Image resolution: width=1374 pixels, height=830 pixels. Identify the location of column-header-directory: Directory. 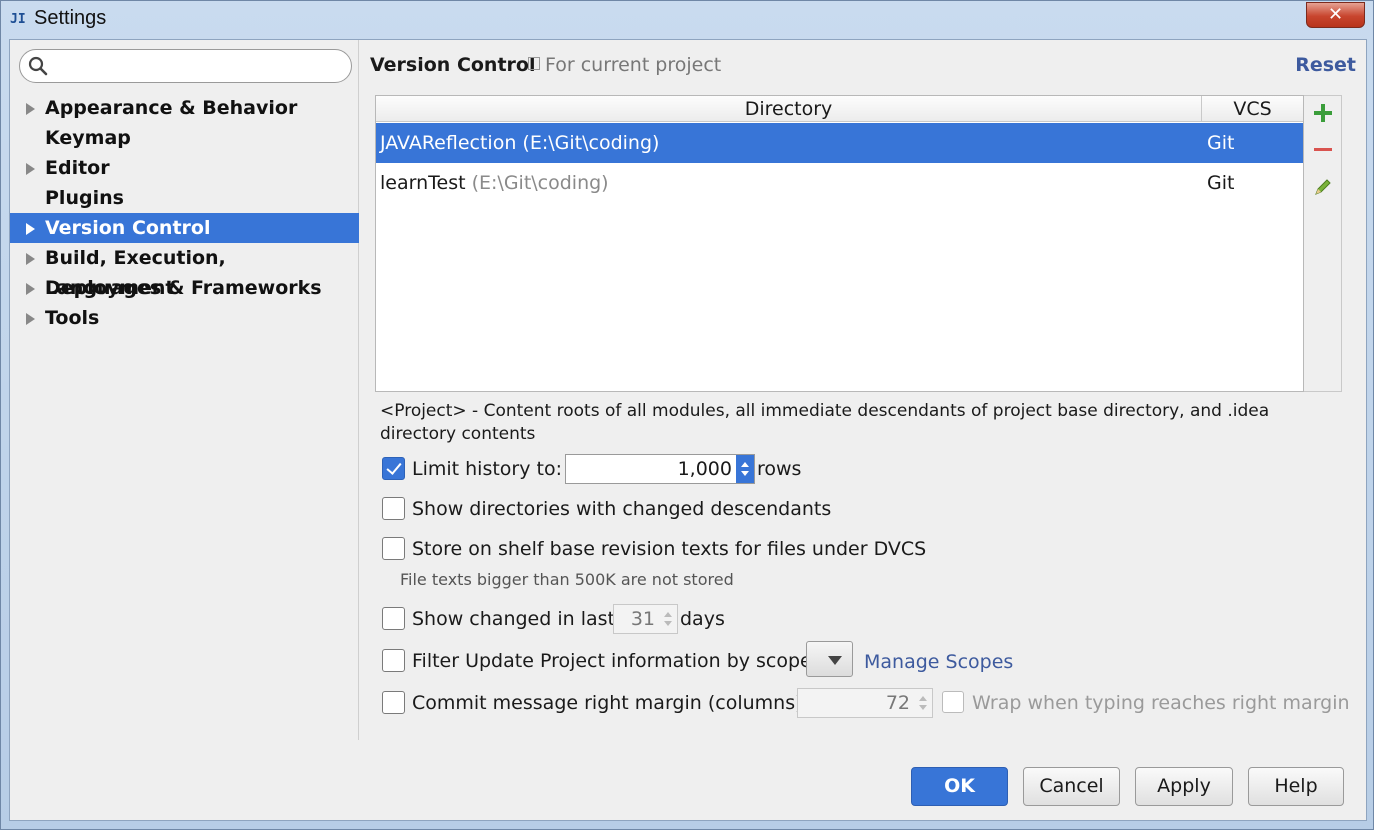
(789, 109).